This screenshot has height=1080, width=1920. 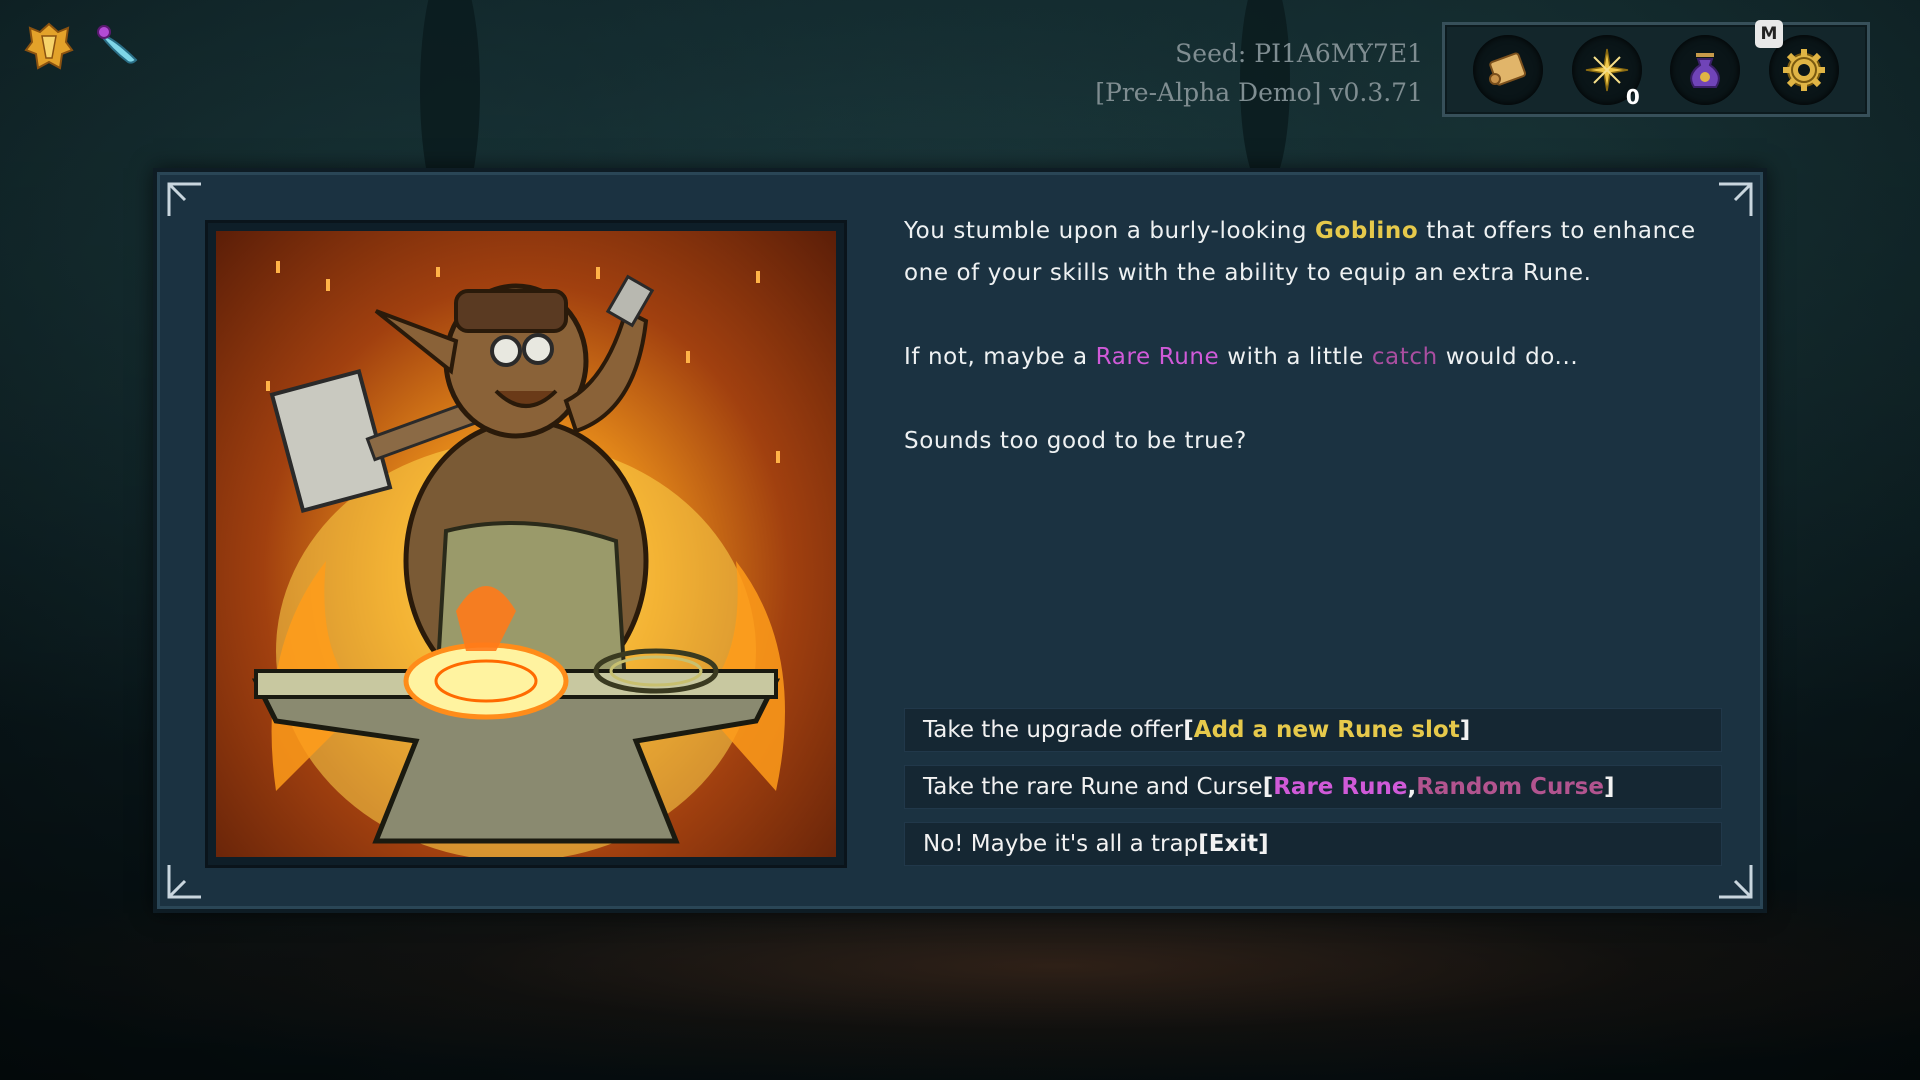 I want to click on reward-rune-slot: Add a new Rune slot, so click(x=1326, y=730).